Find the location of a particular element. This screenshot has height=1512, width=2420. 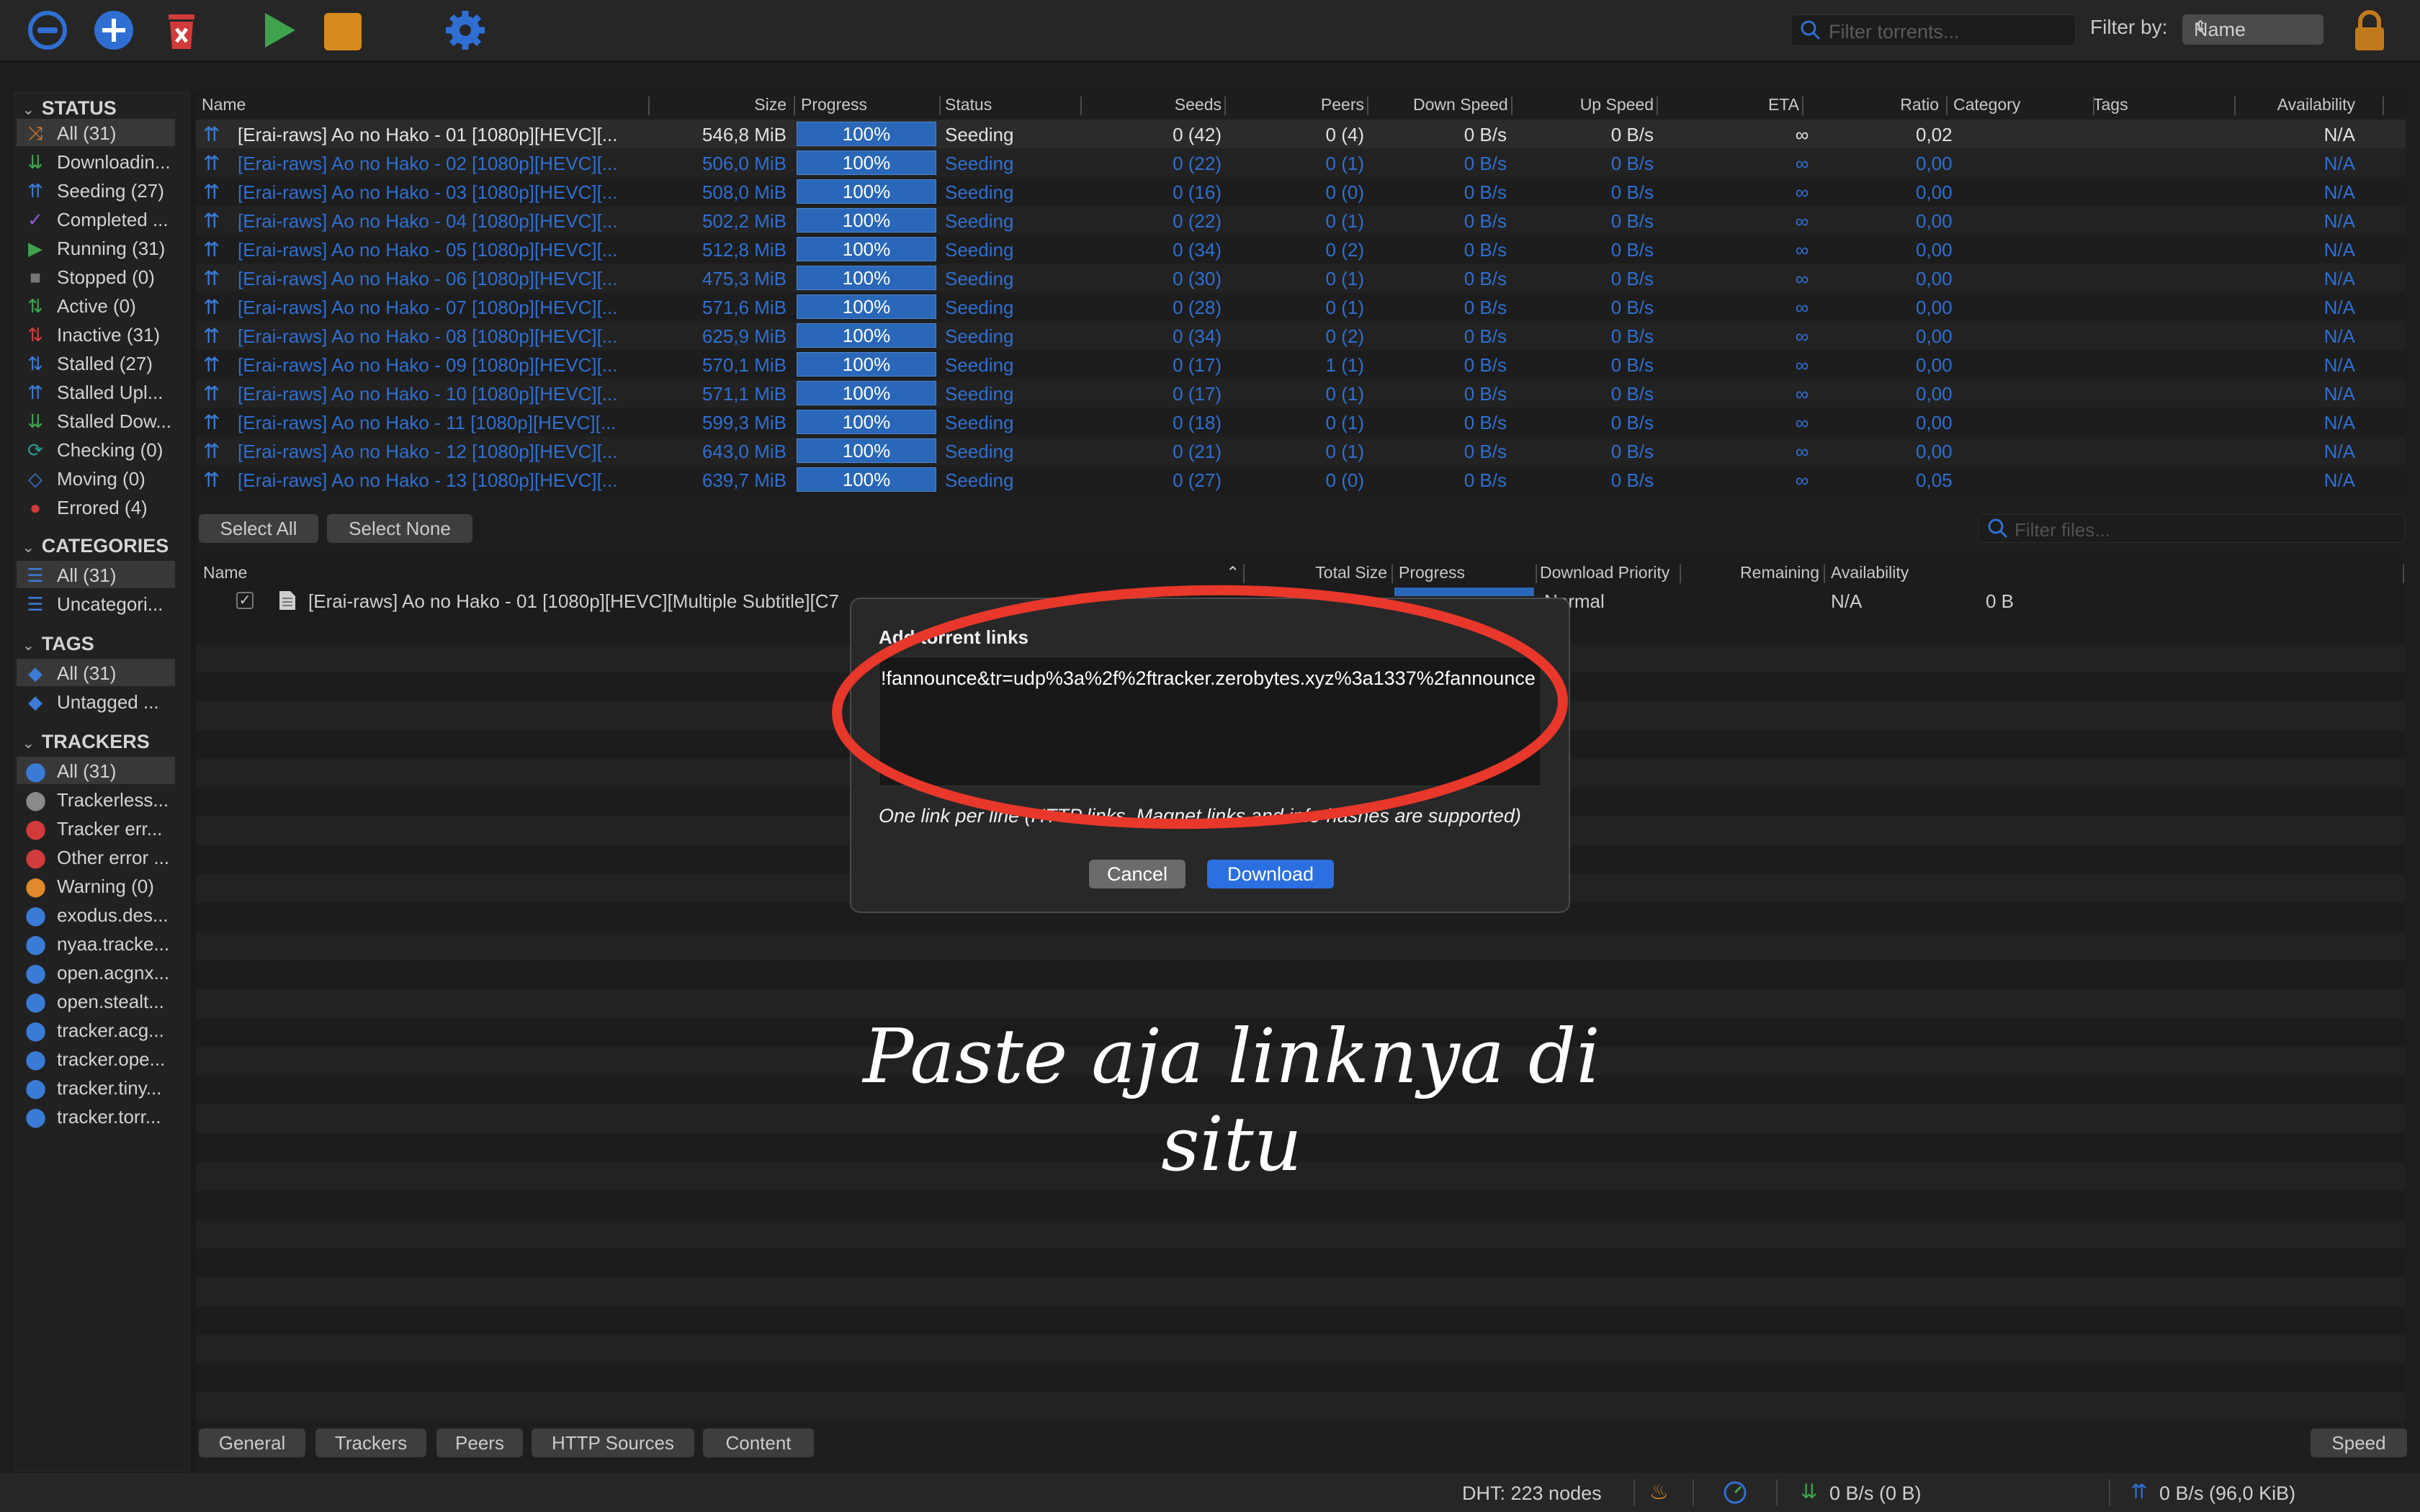

column-header: Peers is located at coordinates (1320, 104).